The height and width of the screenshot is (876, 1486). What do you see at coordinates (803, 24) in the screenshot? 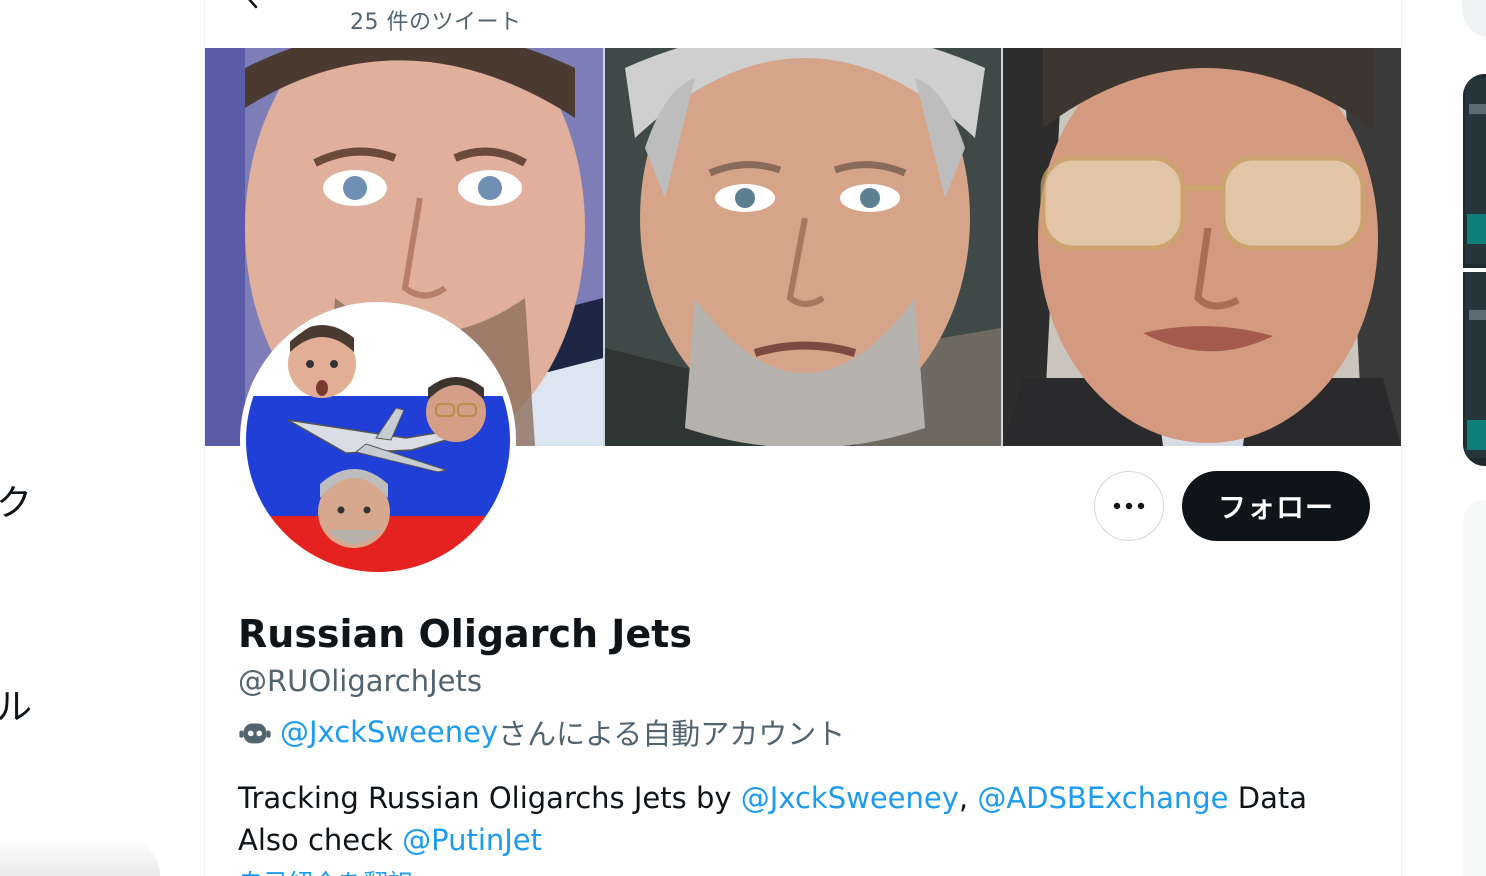
I see `profile-header-bar: 25 件のツイート` at bounding box center [803, 24].